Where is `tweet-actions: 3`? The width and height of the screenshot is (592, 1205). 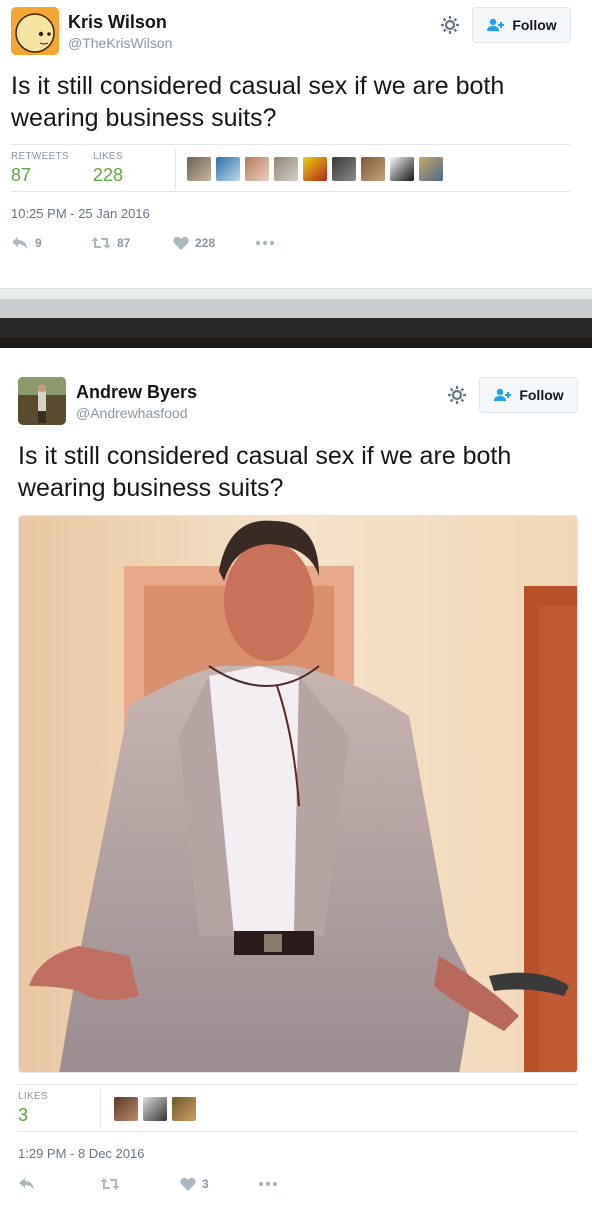 tweet-actions: 3 is located at coordinates (148, 1184).